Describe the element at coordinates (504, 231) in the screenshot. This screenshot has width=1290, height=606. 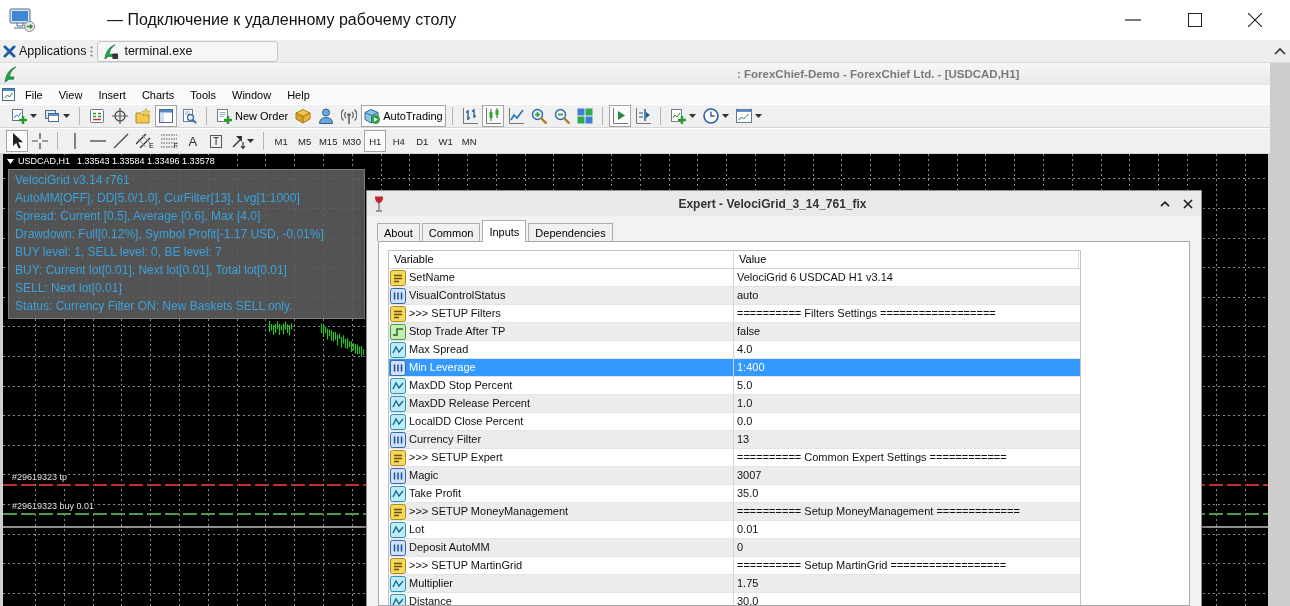
I see `tab: Inputs` at that location.